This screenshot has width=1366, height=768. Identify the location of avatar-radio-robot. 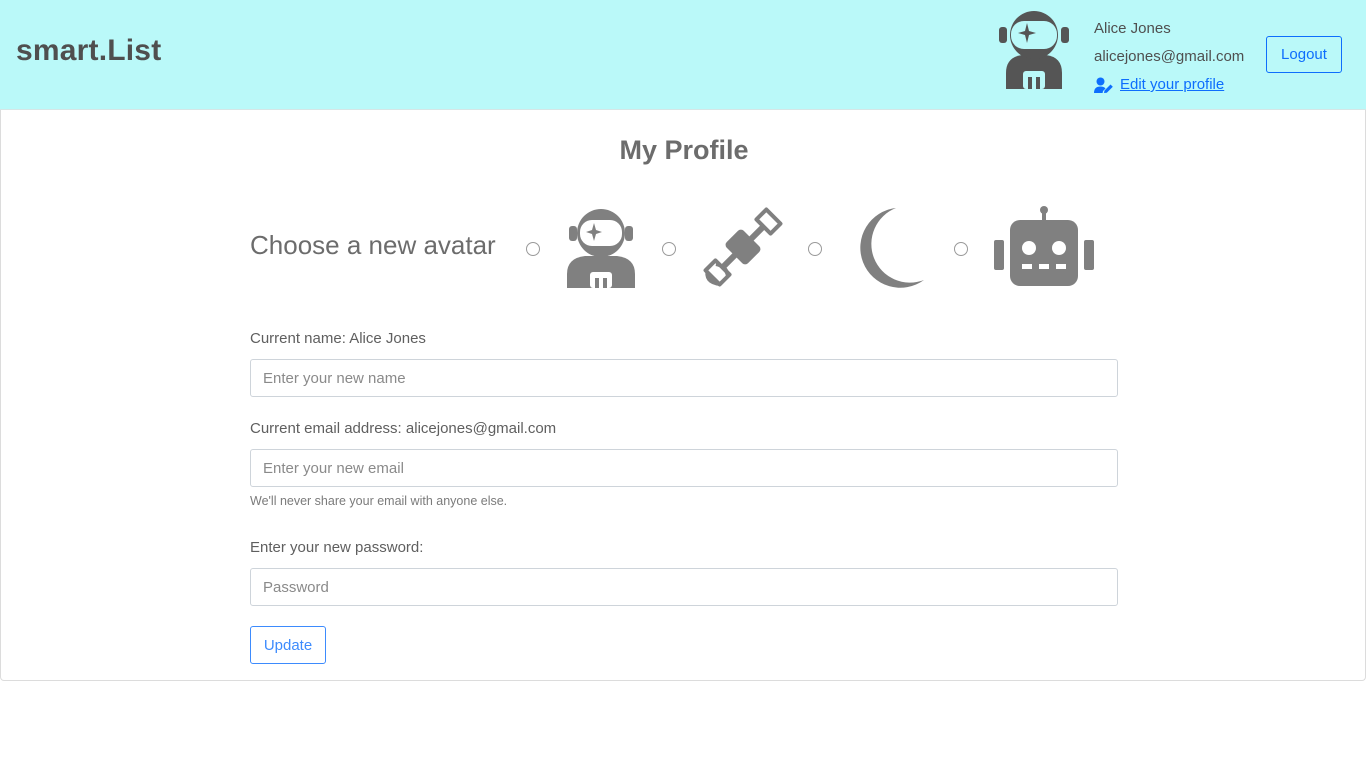
(961, 249).